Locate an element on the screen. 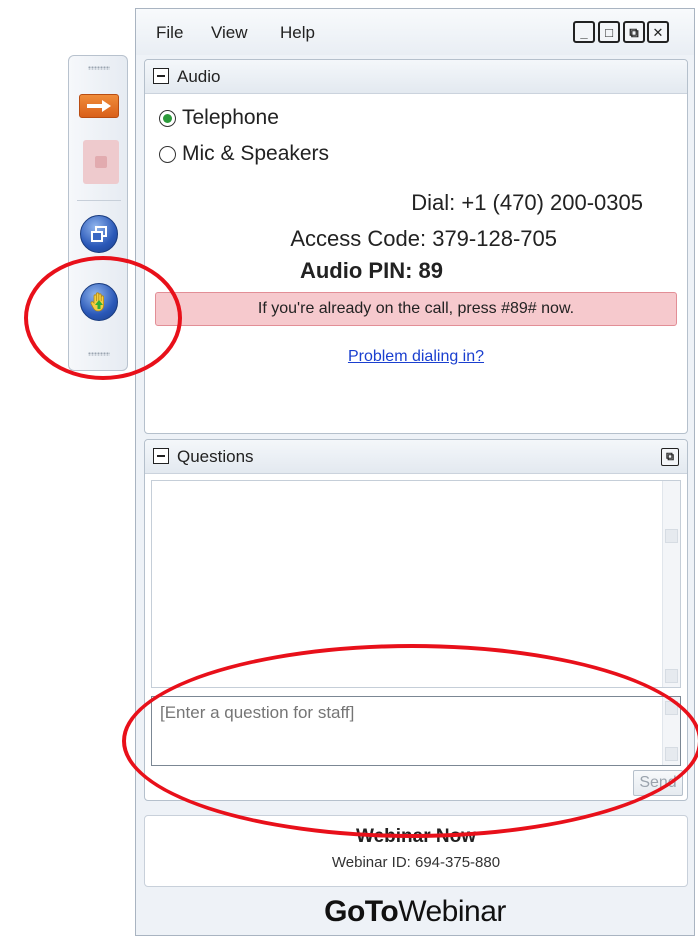 The image size is (698, 939). close-icon: ✕ is located at coordinates (658, 32).